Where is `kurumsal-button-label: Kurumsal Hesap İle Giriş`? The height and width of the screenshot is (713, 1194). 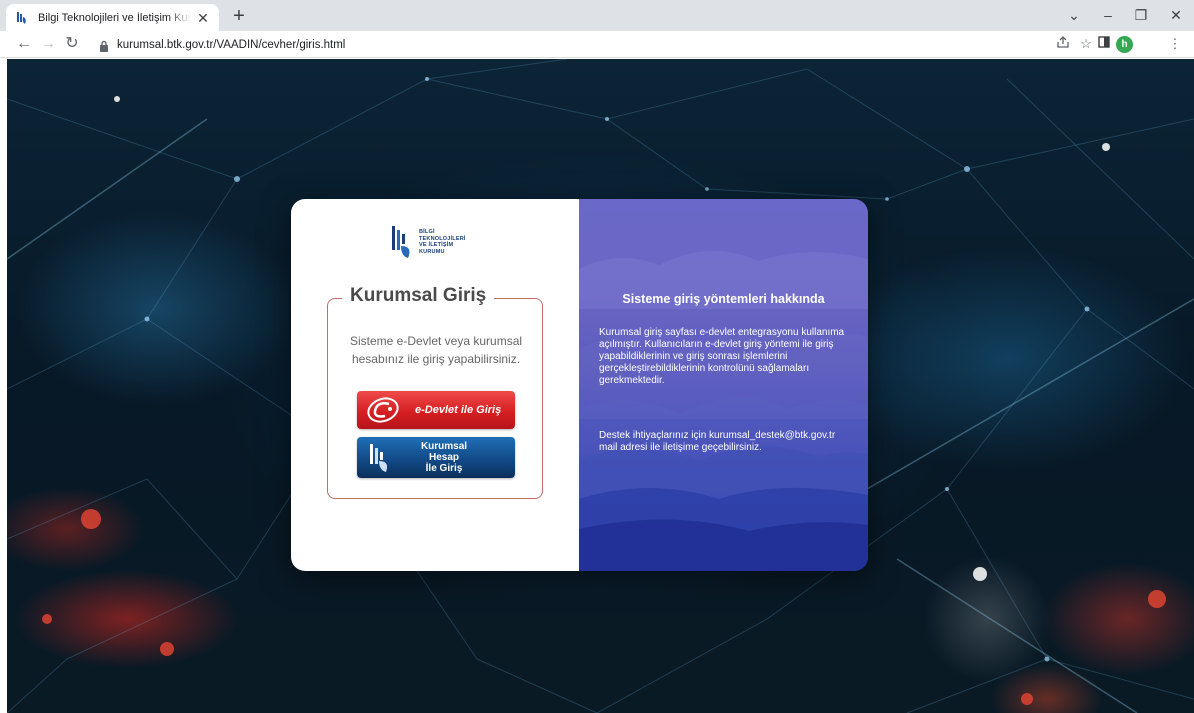
kurumsal-button-label: Kurumsal Hesap İle Giriş is located at coordinates (444, 457).